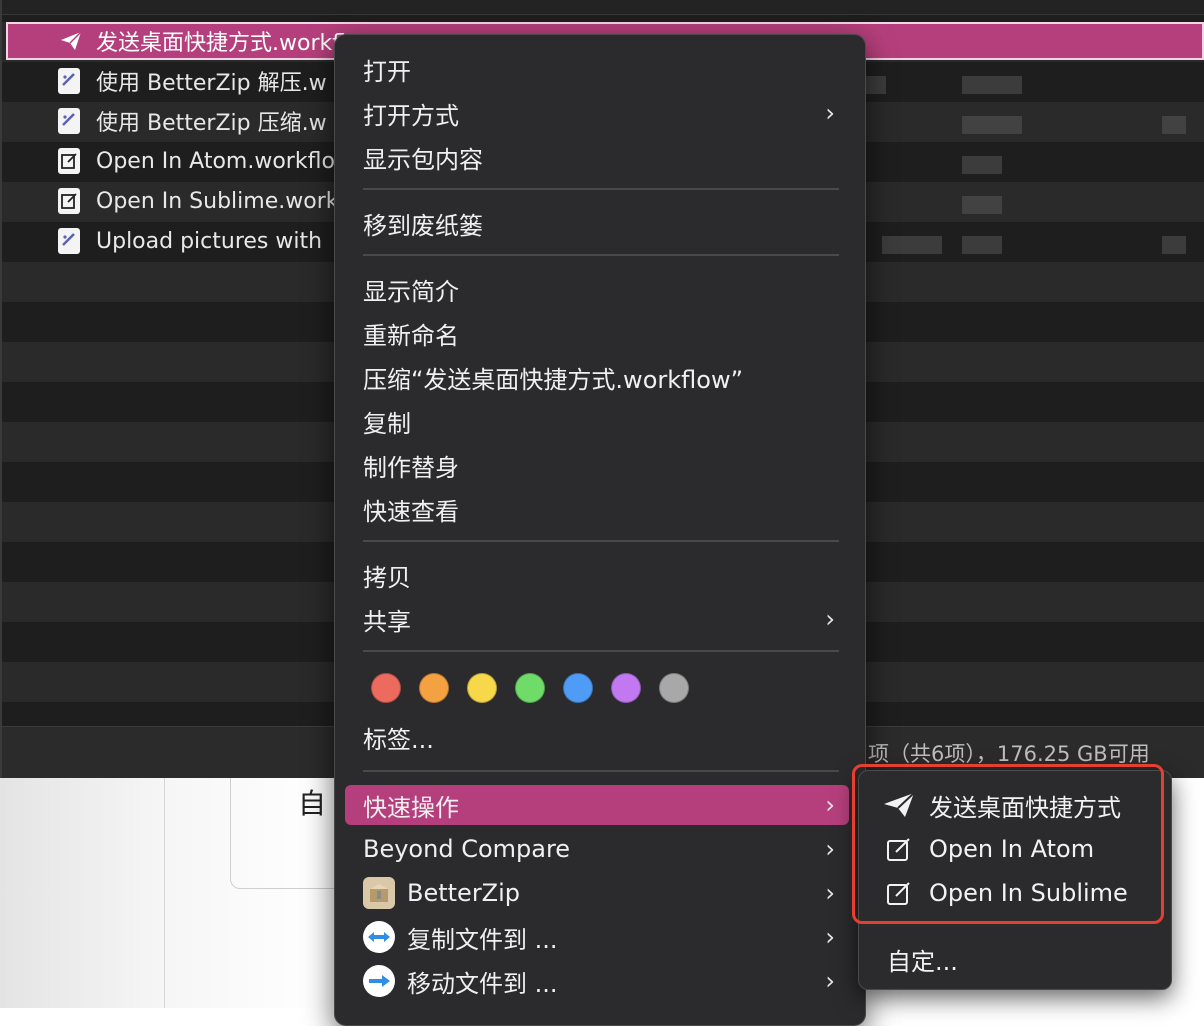  What do you see at coordinates (597, 333) in the screenshot?
I see `menu-item-rename: 重新命名` at bounding box center [597, 333].